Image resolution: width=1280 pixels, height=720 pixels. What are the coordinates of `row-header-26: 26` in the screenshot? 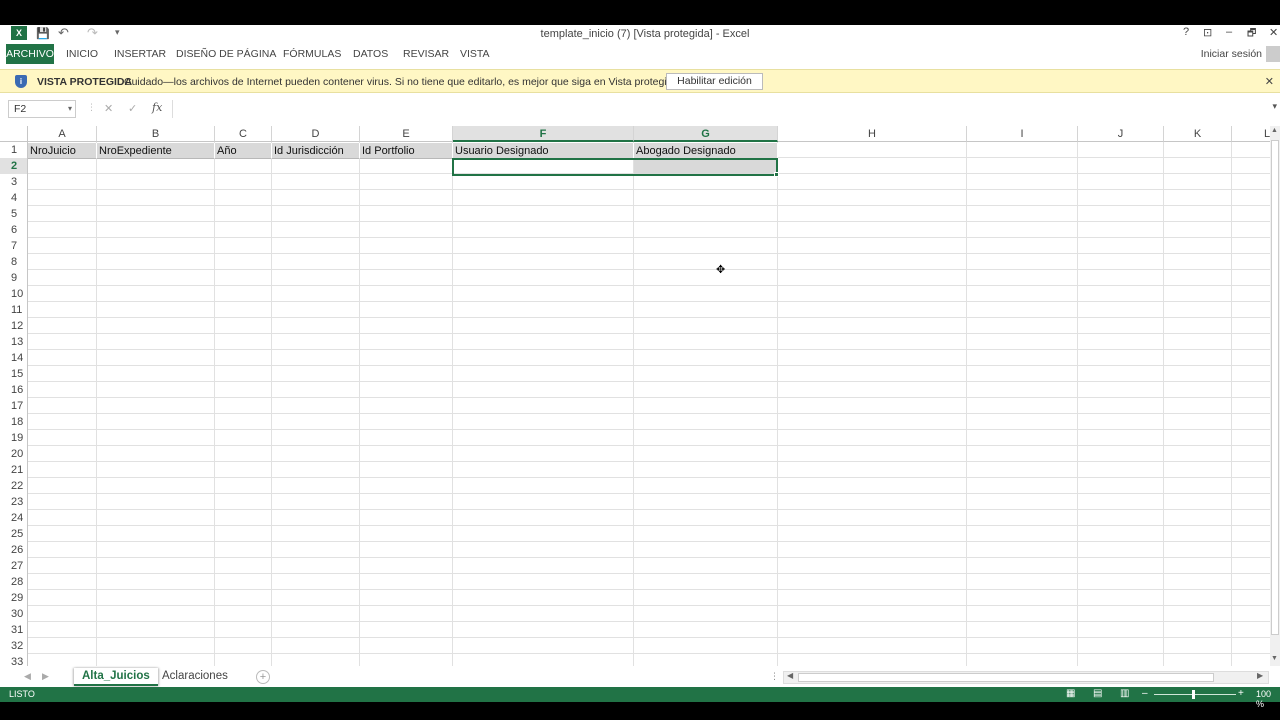 It's located at (14, 550).